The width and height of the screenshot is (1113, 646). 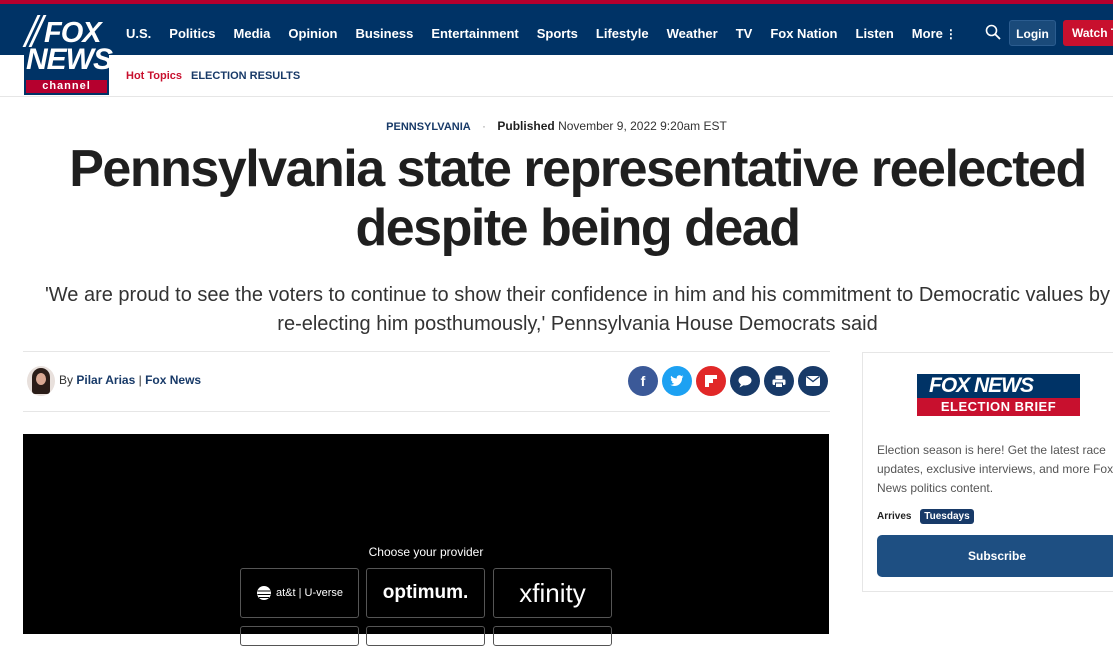 I want to click on nav-item-fox-nation: Fox Nation, so click(x=803, y=33).